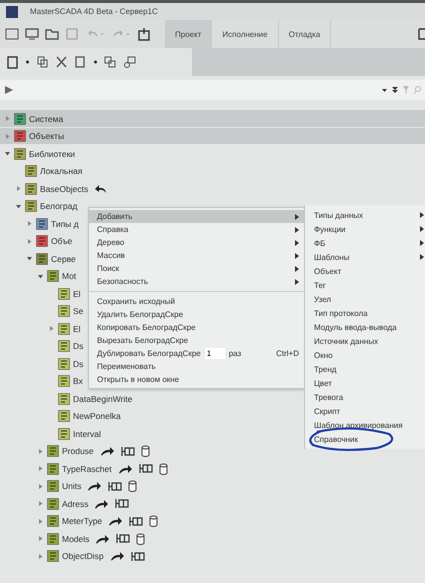 The height and width of the screenshot is (583, 425). I want to click on link-icon, so click(129, 62).